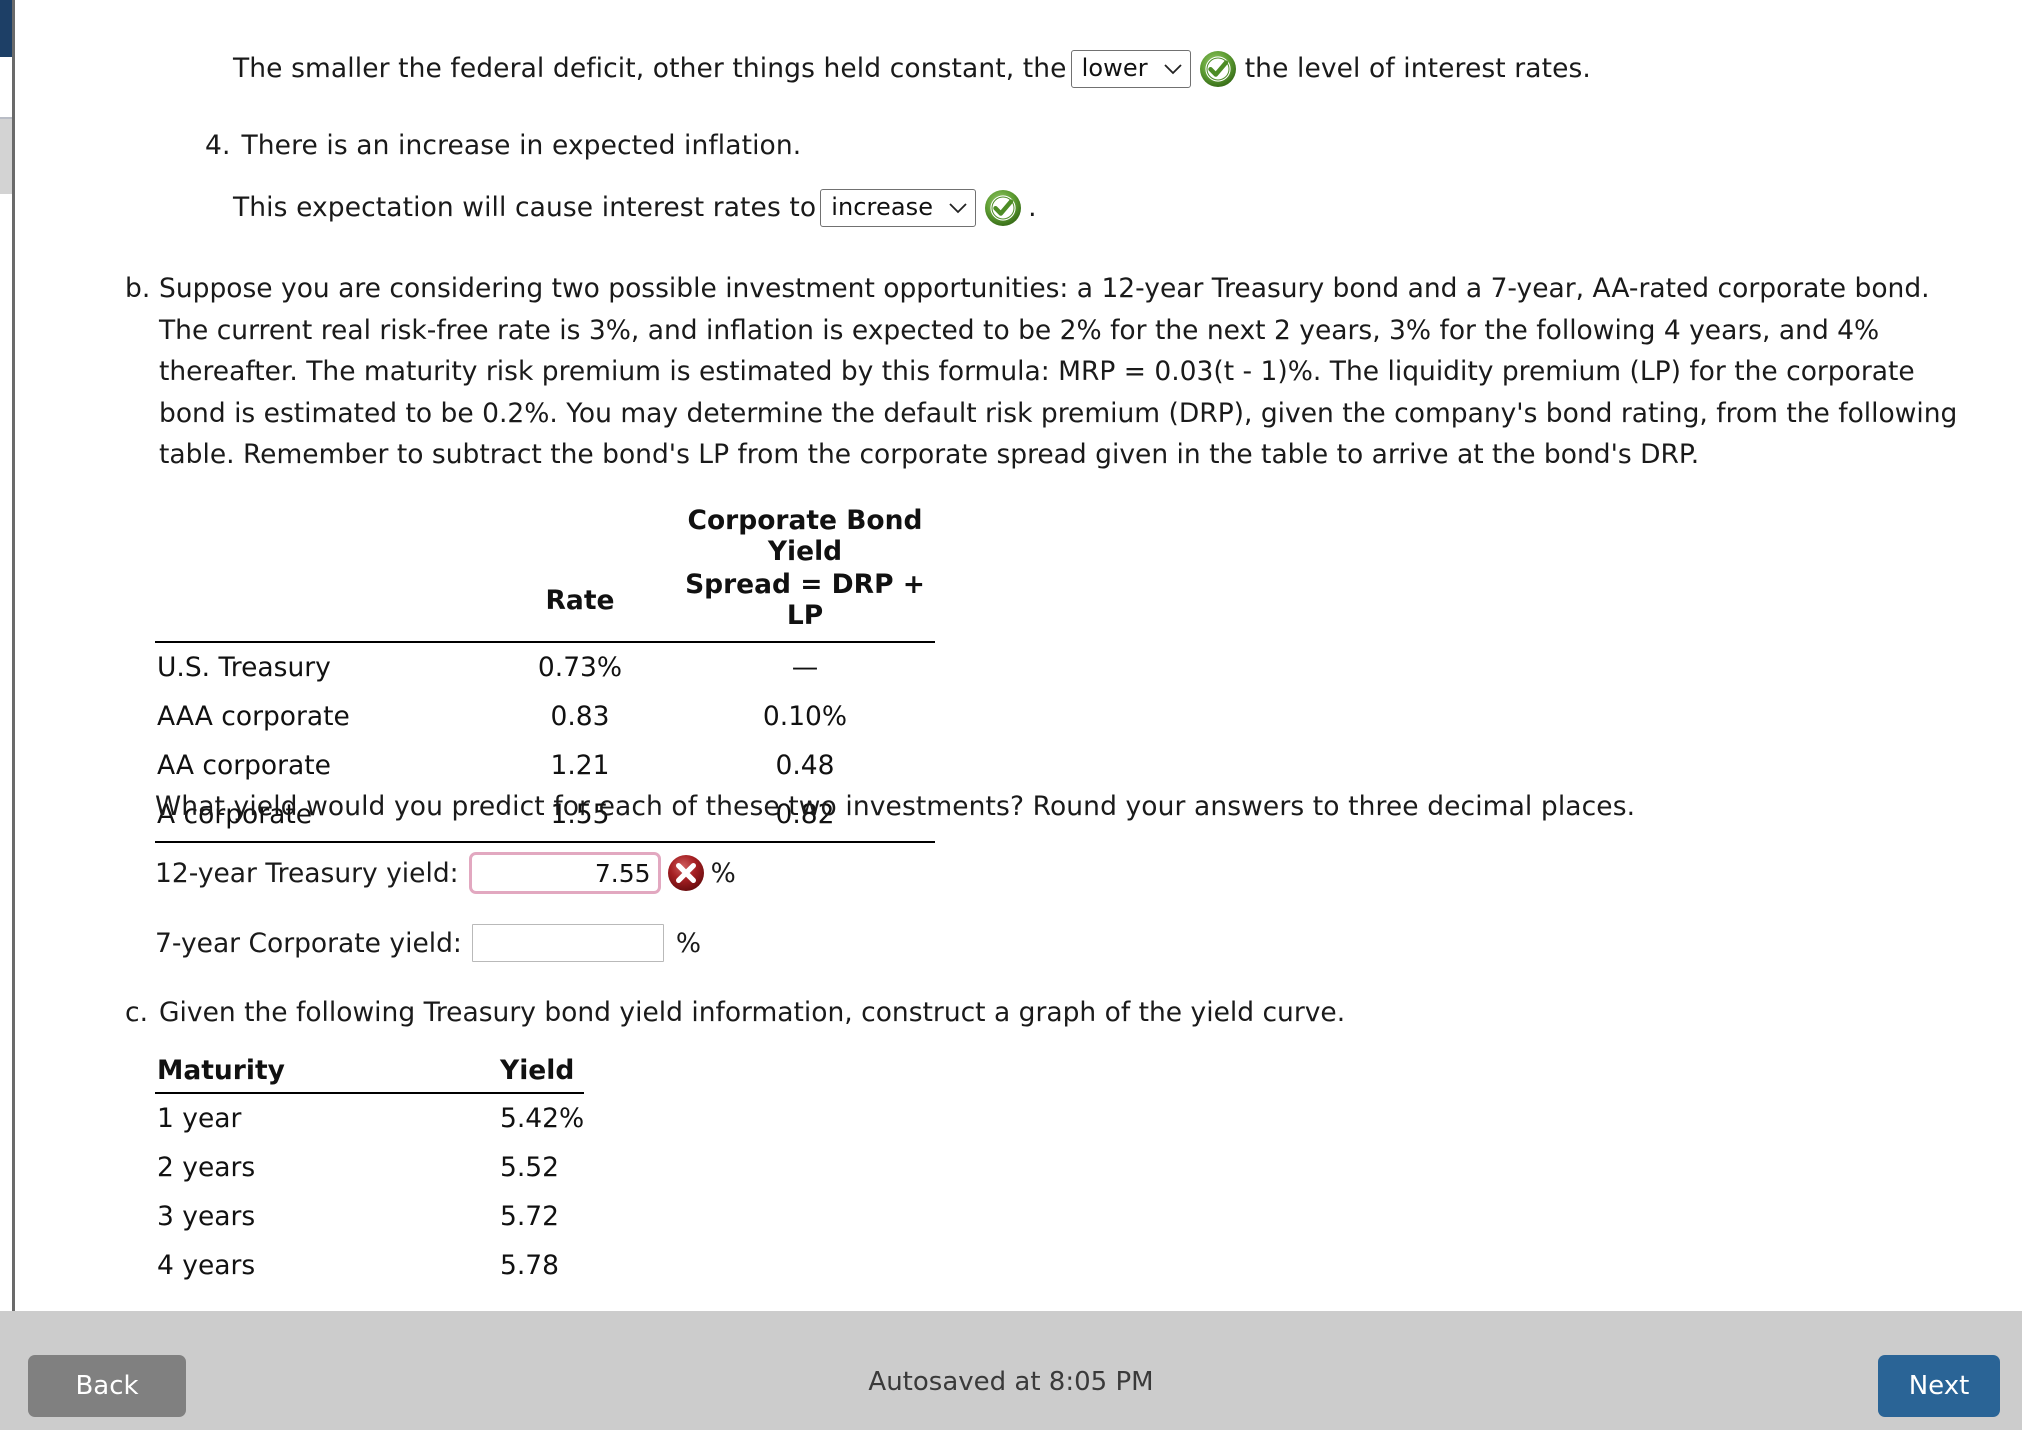 The height and width of the screenshot is (1430, 2022). I want to click on table-row: 2 years 5.52, so click(369, 1167).